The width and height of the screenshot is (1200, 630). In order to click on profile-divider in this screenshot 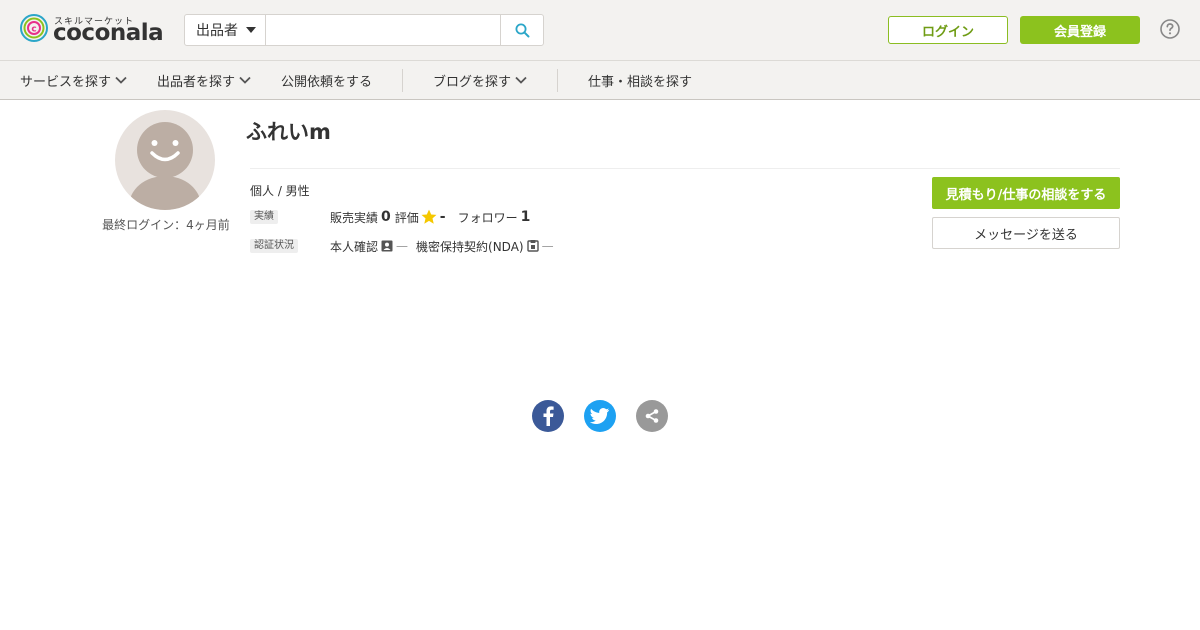, I will do `click(685, 168)`.